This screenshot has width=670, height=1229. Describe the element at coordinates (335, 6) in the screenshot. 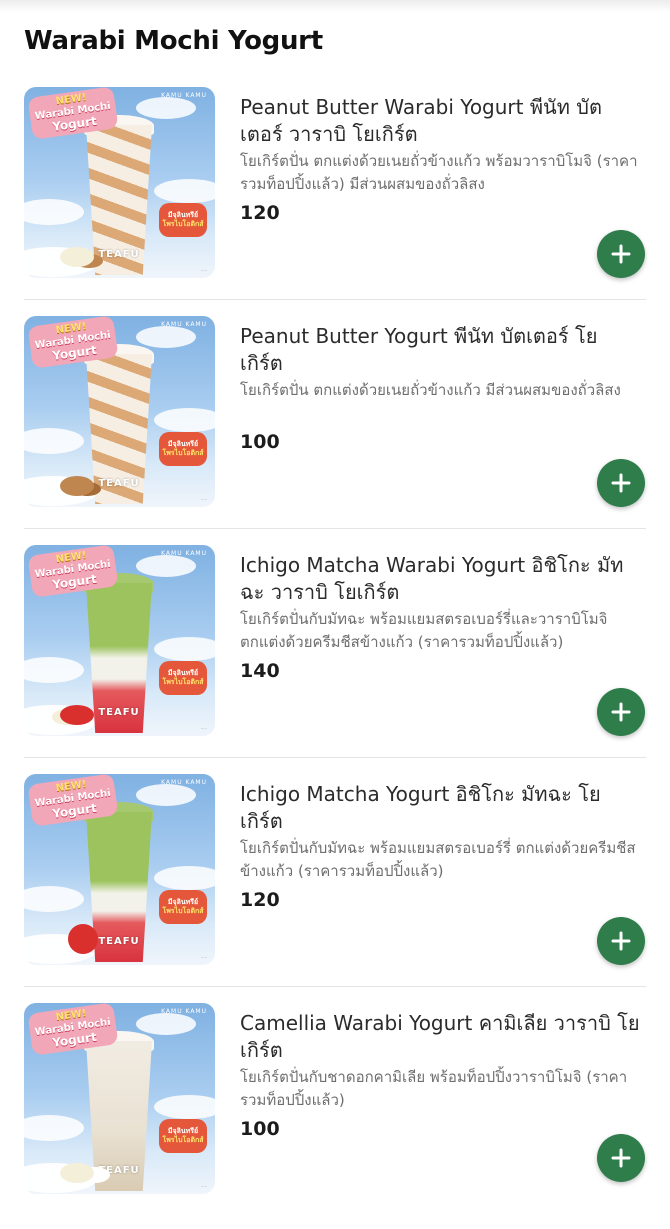

I see `top-bar-shadow` at that location.